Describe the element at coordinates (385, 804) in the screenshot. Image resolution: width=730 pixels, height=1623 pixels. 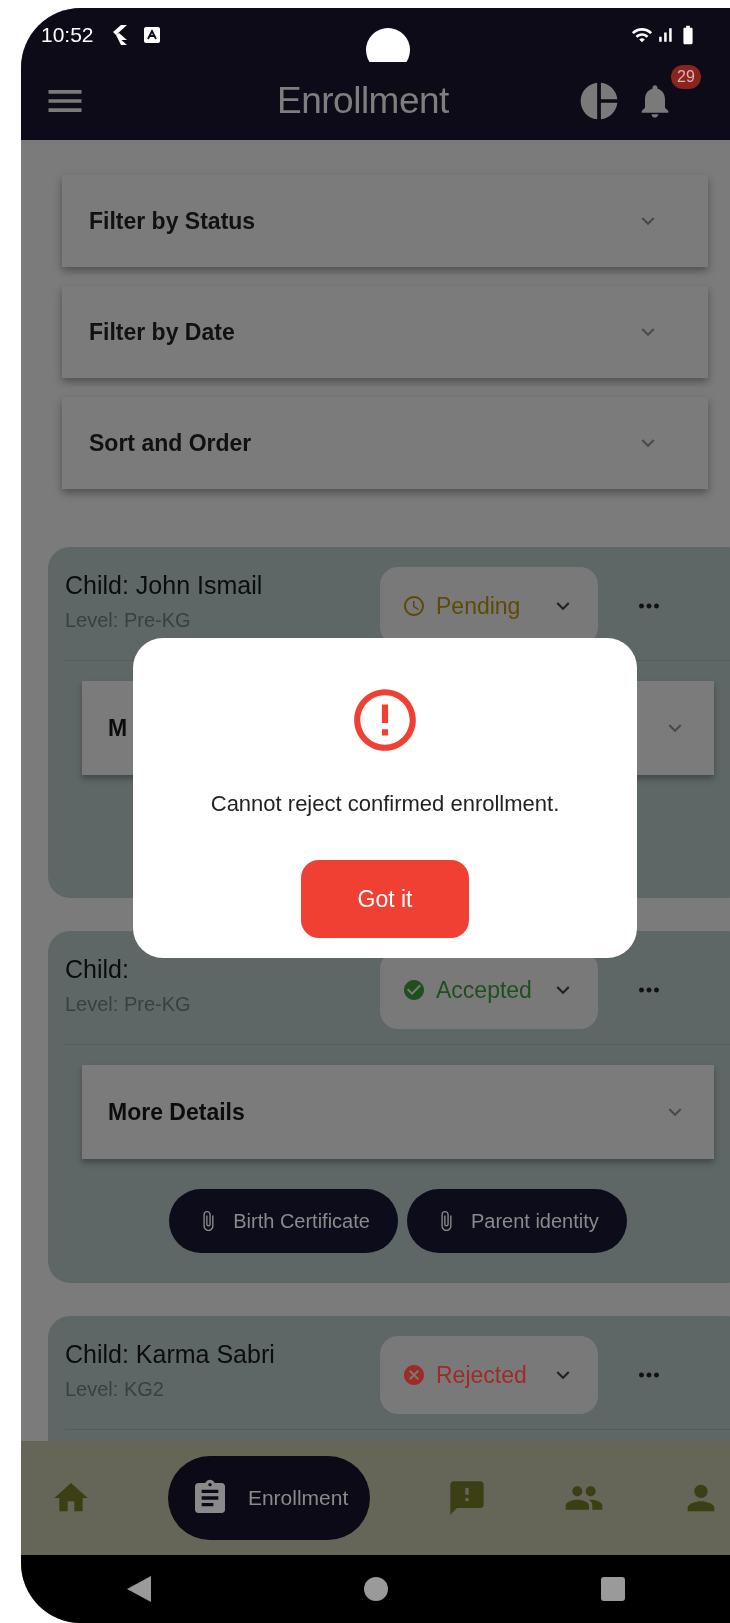
I see `dialog-message: Cannot reject confirmed enrollment.` at that location.